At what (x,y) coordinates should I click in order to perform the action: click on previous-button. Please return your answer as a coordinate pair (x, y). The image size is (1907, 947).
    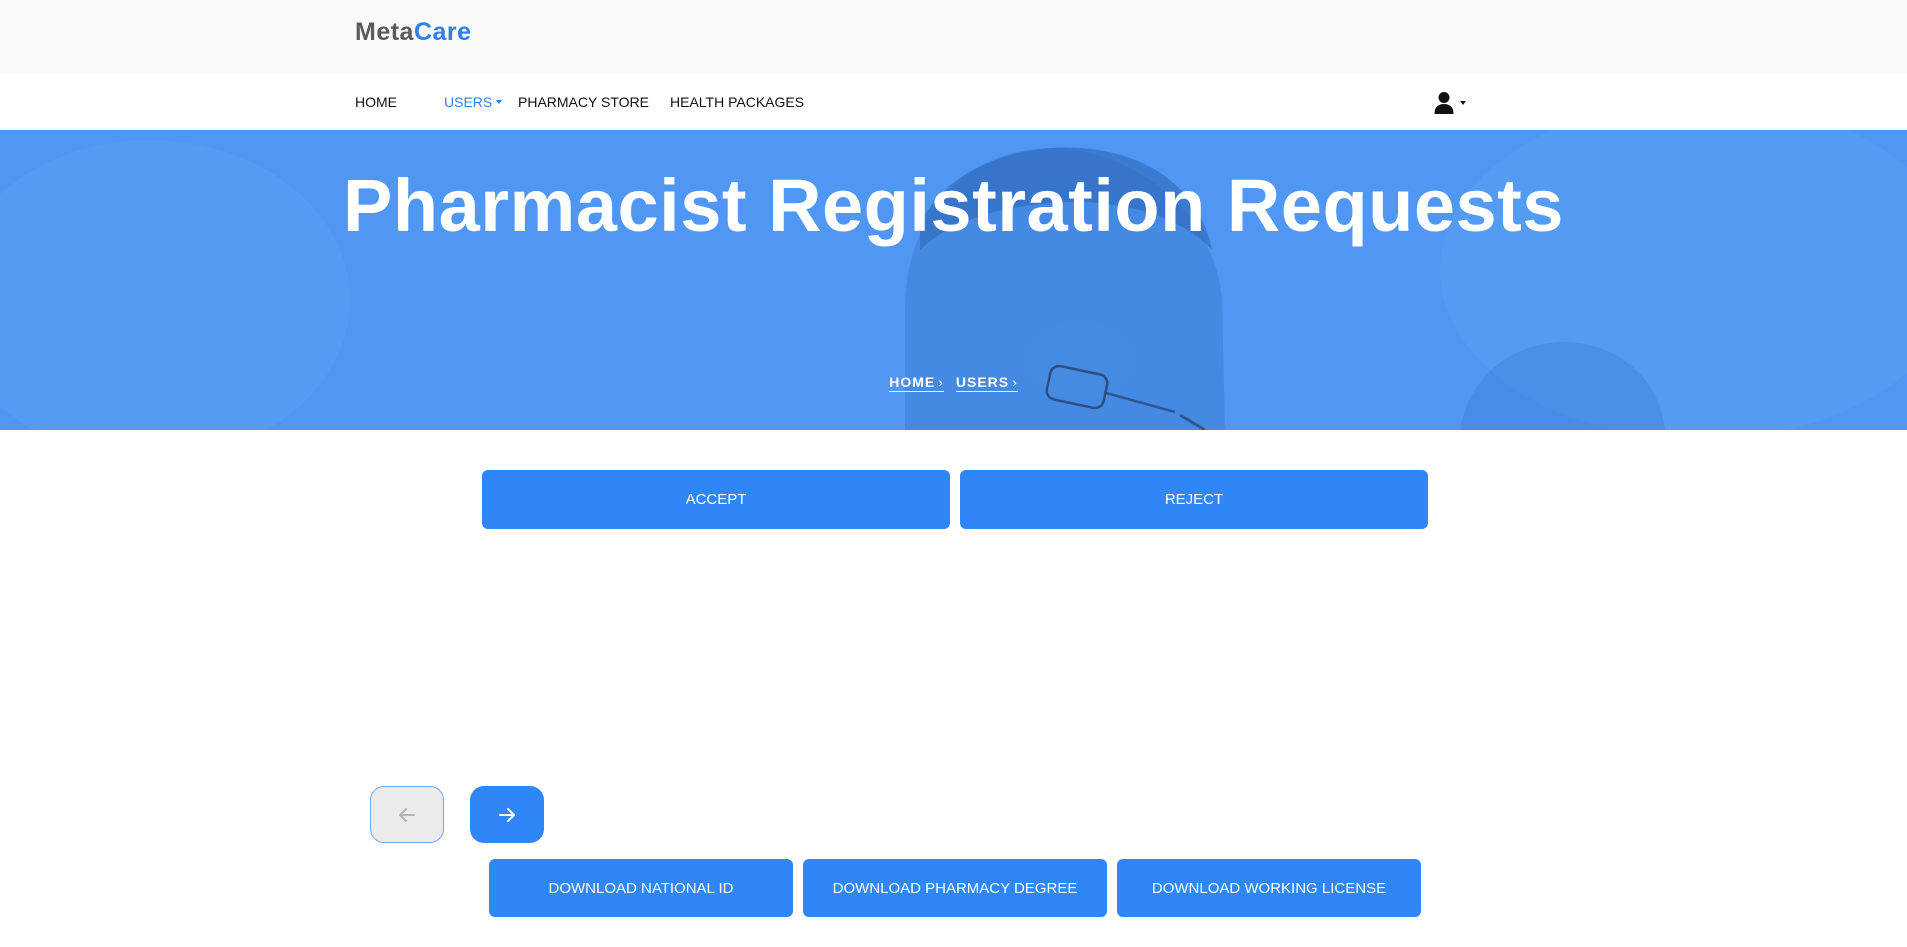
    Looking at the image, I should click on (407, 814).